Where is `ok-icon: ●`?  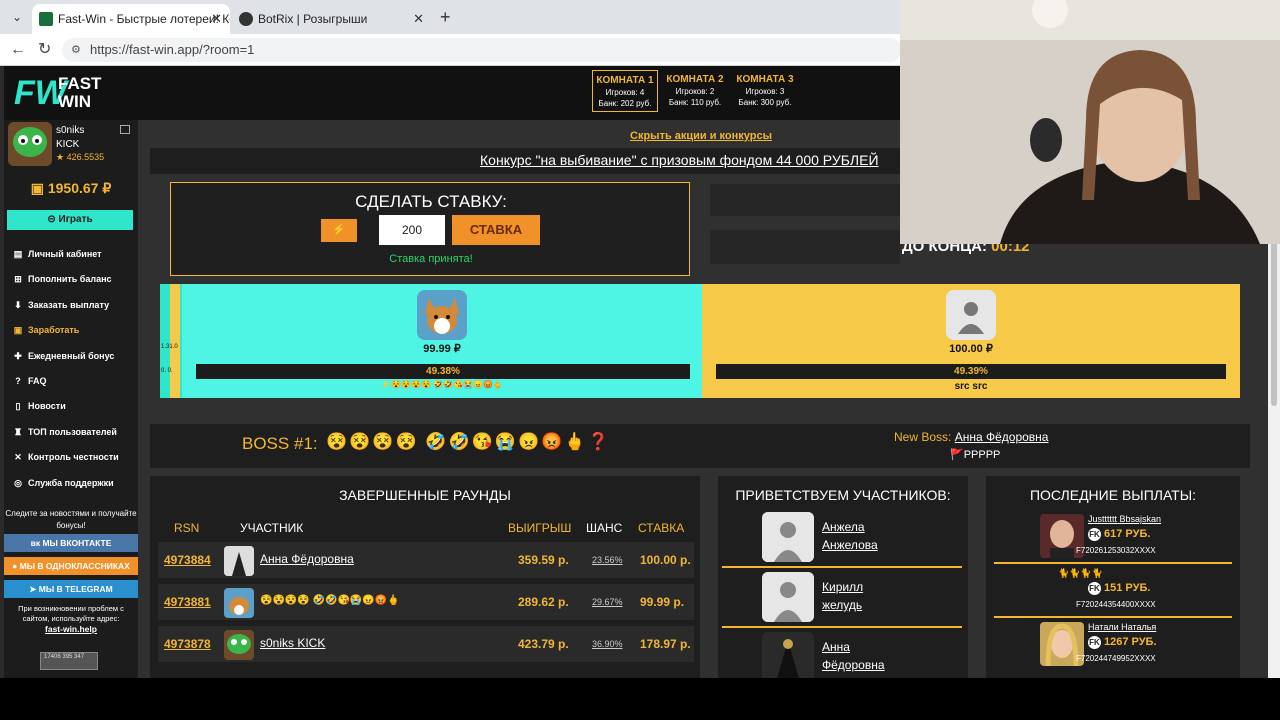 ok-icon: ● is located at coordinates (16, 566).